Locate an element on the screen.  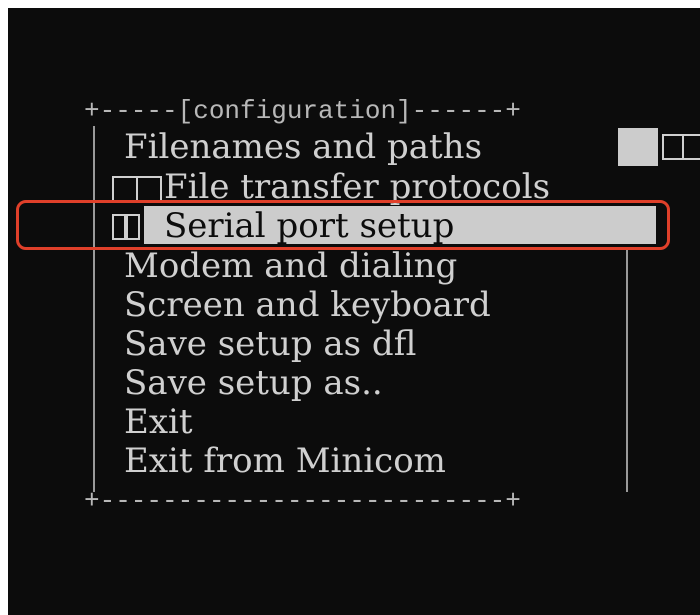
menu-item-filenames: Filenames and paths is located at coordinates (303, 147).